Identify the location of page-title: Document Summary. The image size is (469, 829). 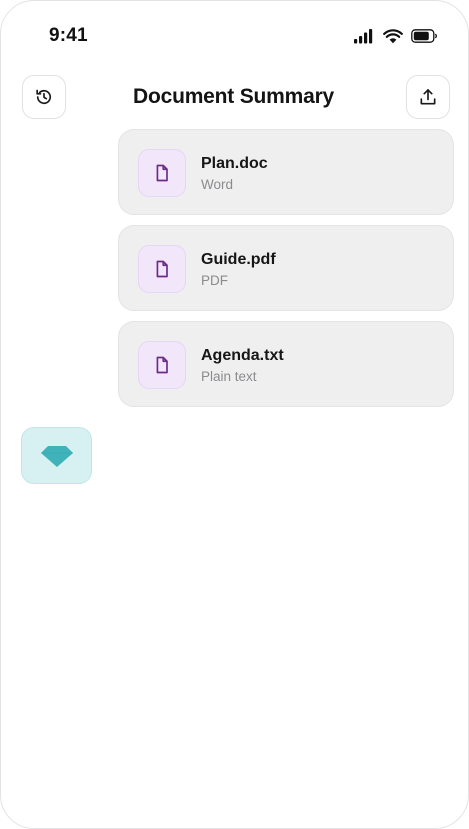
(234, 96).